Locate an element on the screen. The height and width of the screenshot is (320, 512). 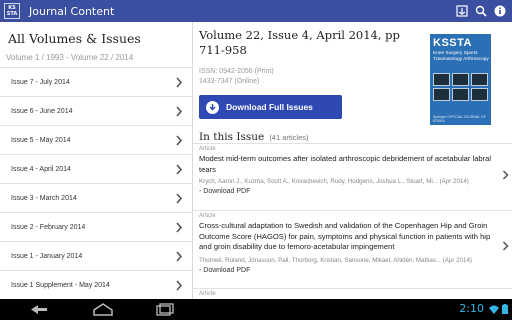
issue-item: Issue 2 - February 2014 is located at coordinates (96, 226).